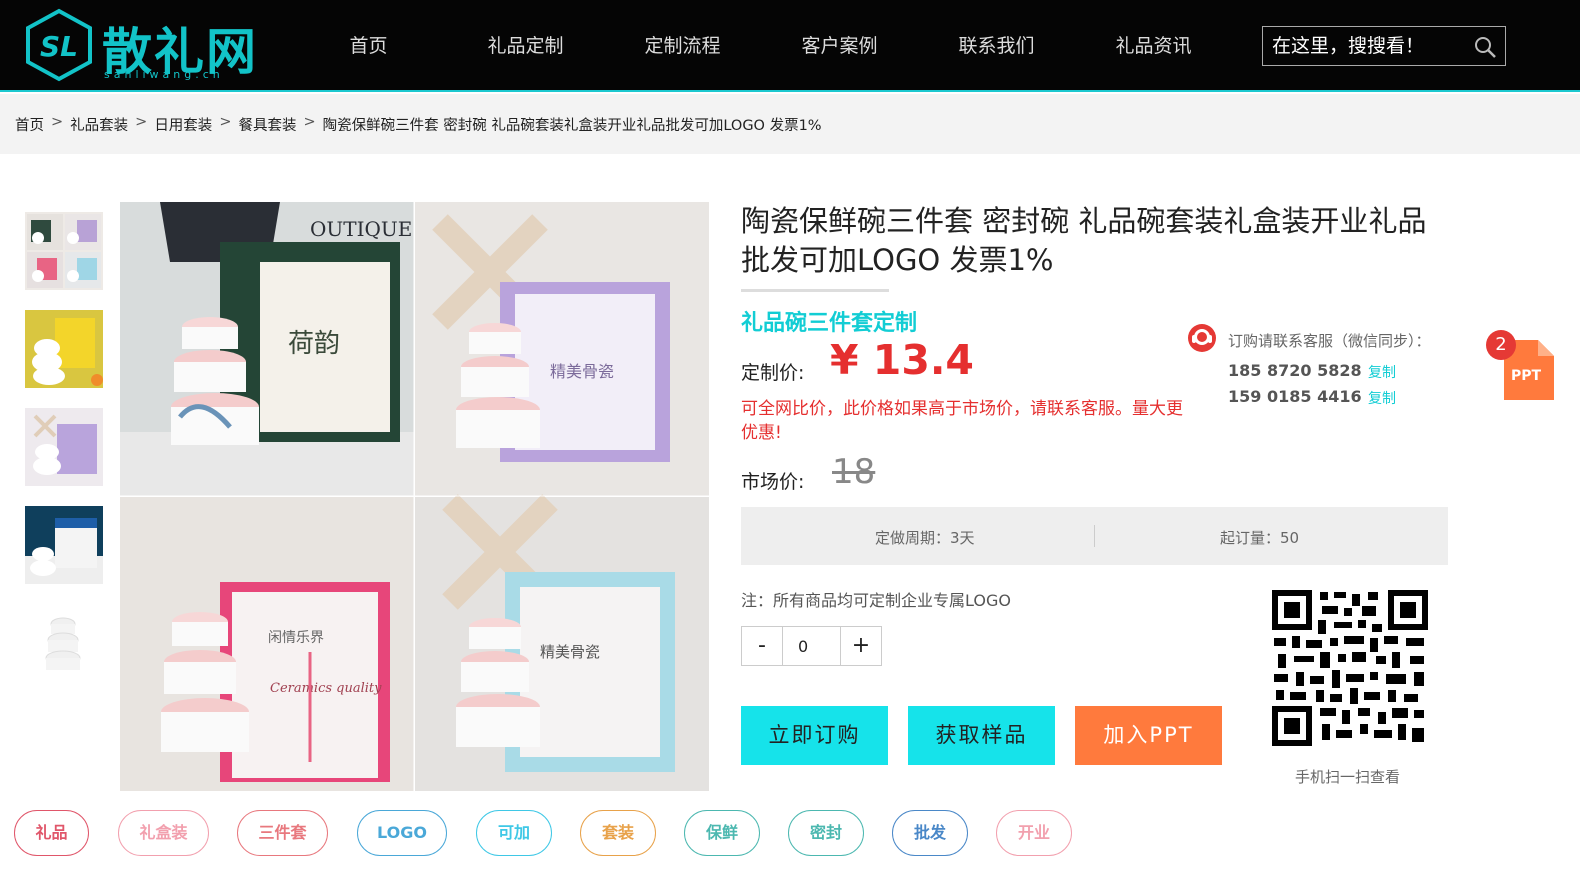 Image resolution: width=1580 pixels, height=880 pixels. I want to click on breadcrumb-current: 陶瓷保鲜碗三件套 密封碗 礼品碗套装礼盒装开业礼品批发可加LOGO 发票1%, so click(572, 126).